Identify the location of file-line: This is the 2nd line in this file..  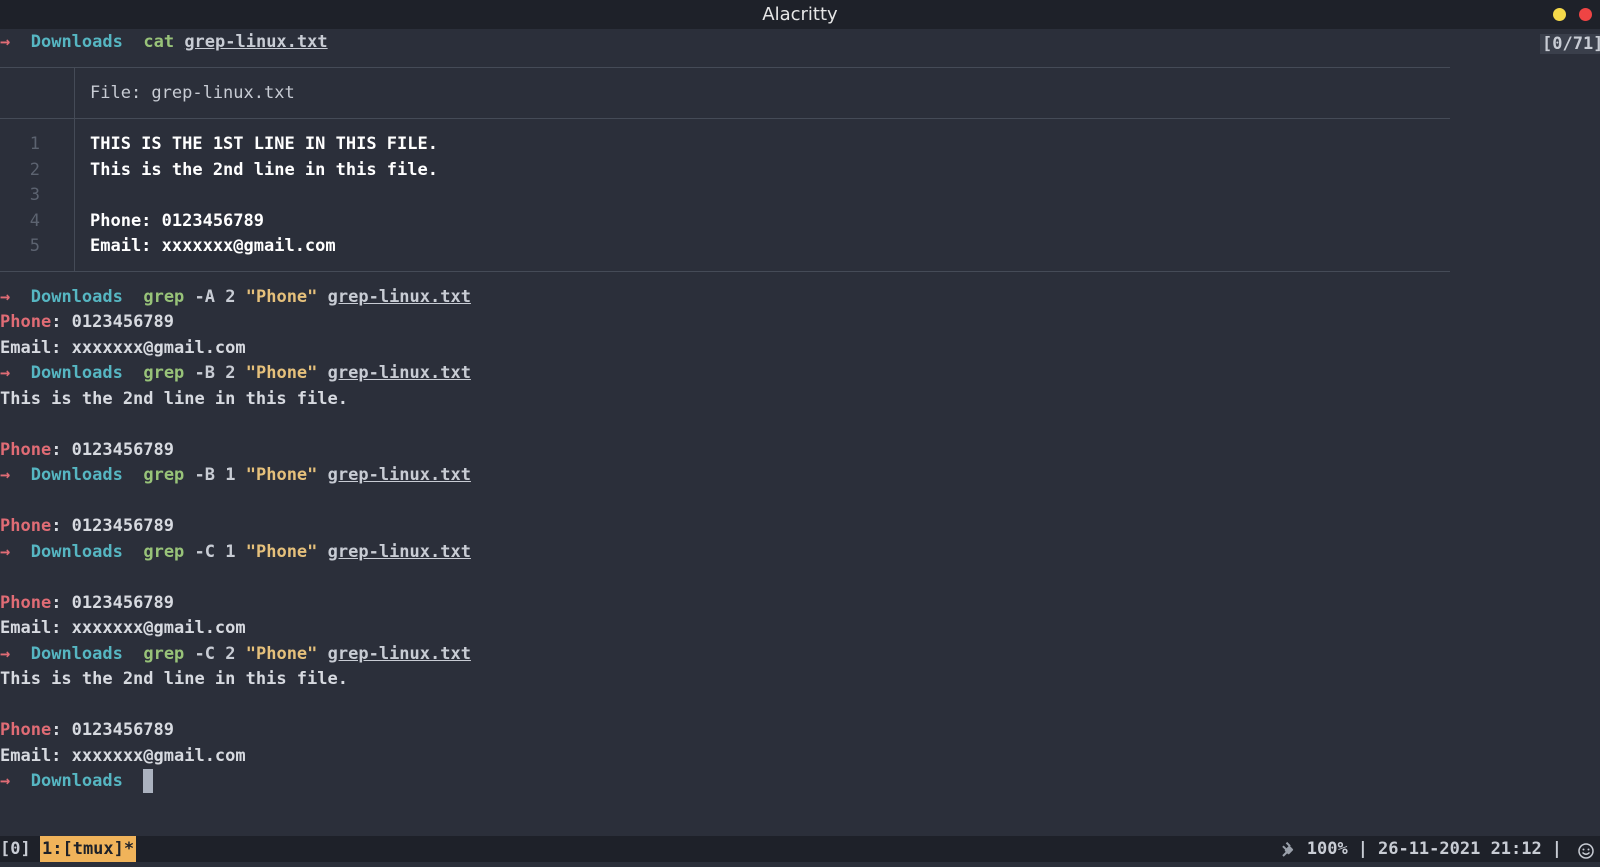
(264, 170).